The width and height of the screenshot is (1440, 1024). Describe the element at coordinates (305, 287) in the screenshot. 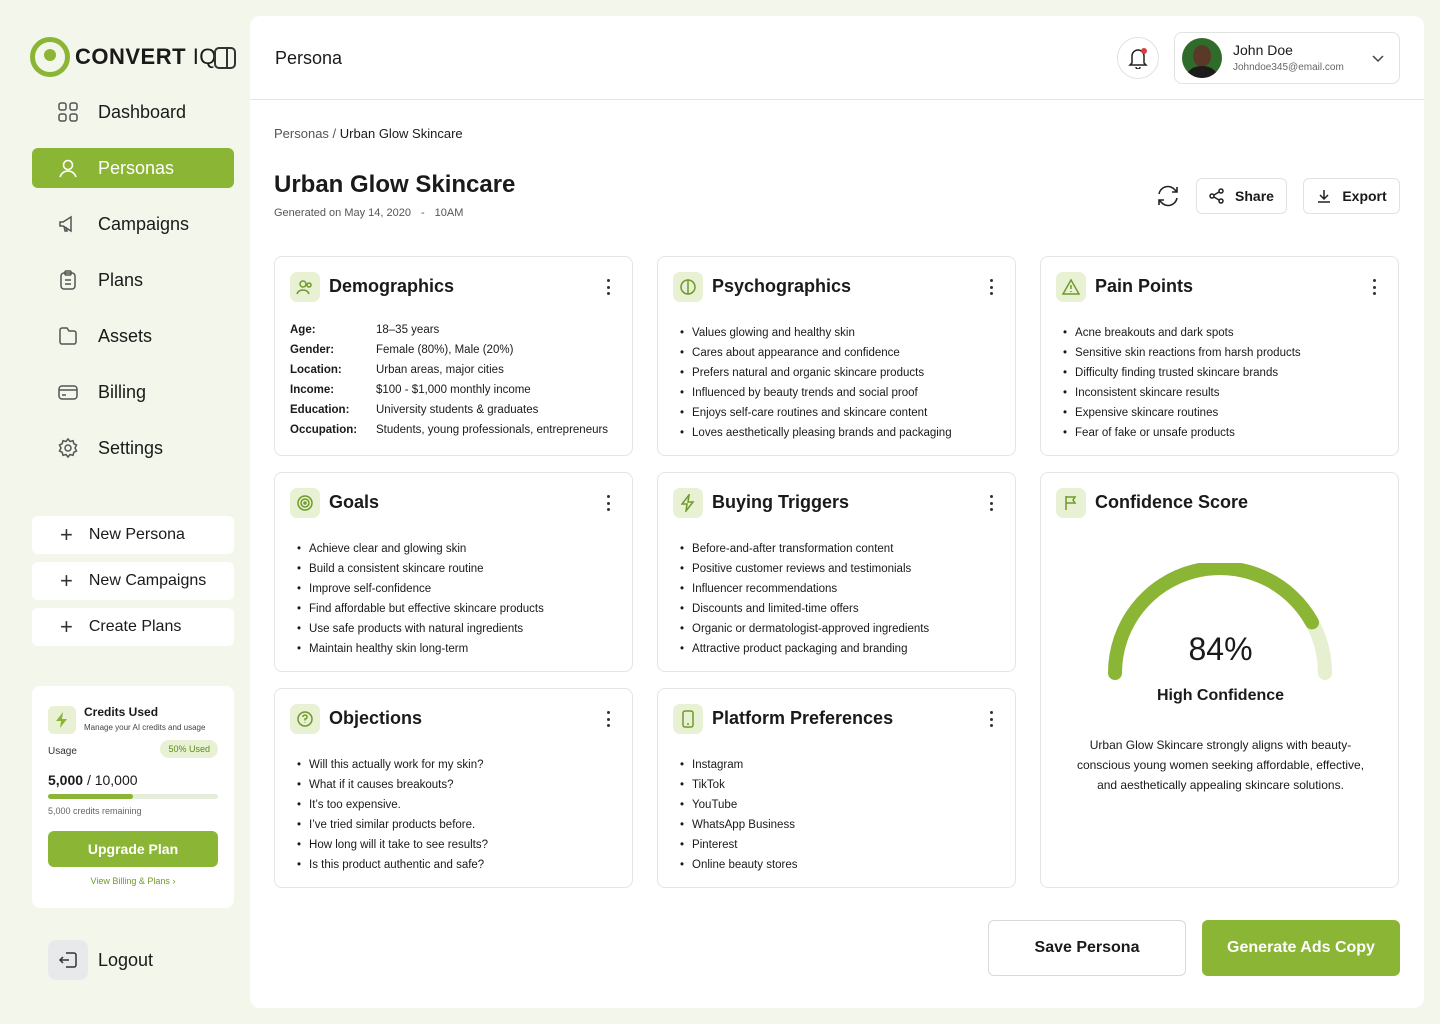

I see `users-icon` at that location.